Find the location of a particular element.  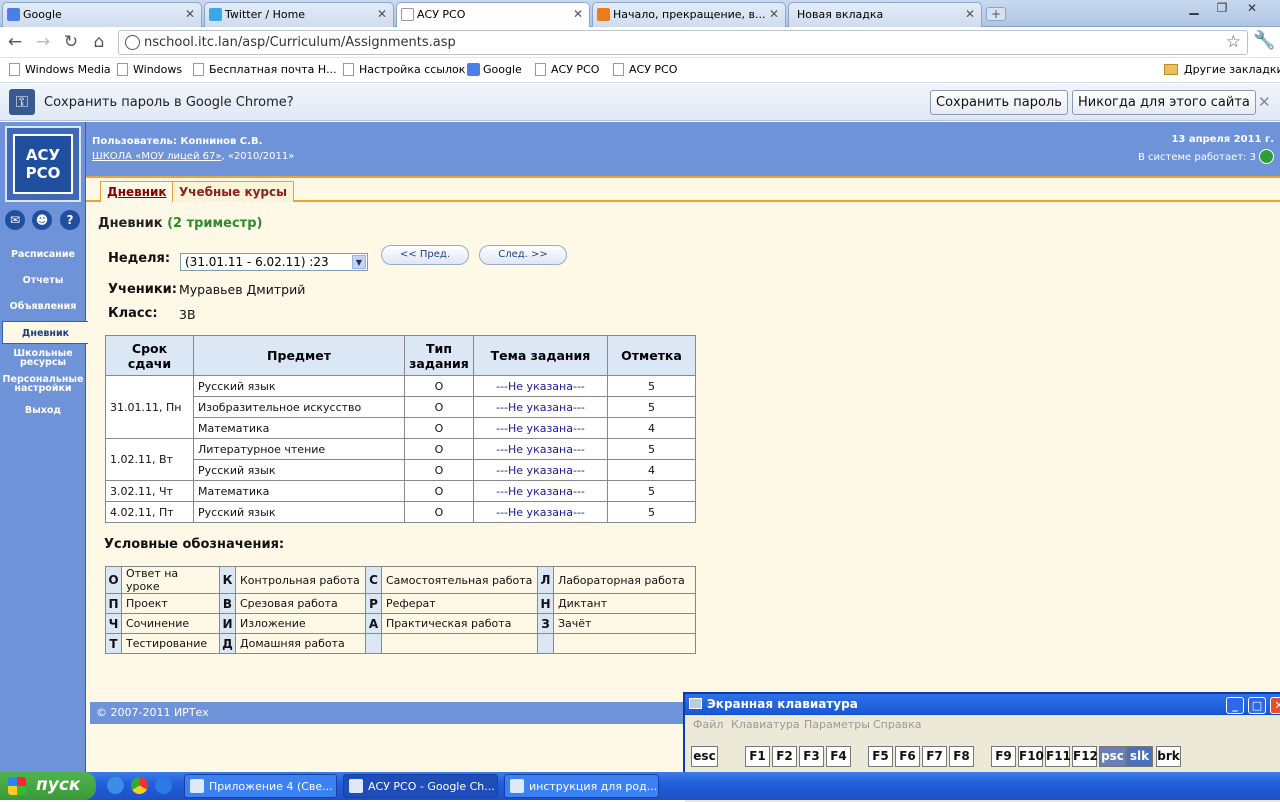

tab-courses: Учебные курсы is located at coordinates (233, 191).